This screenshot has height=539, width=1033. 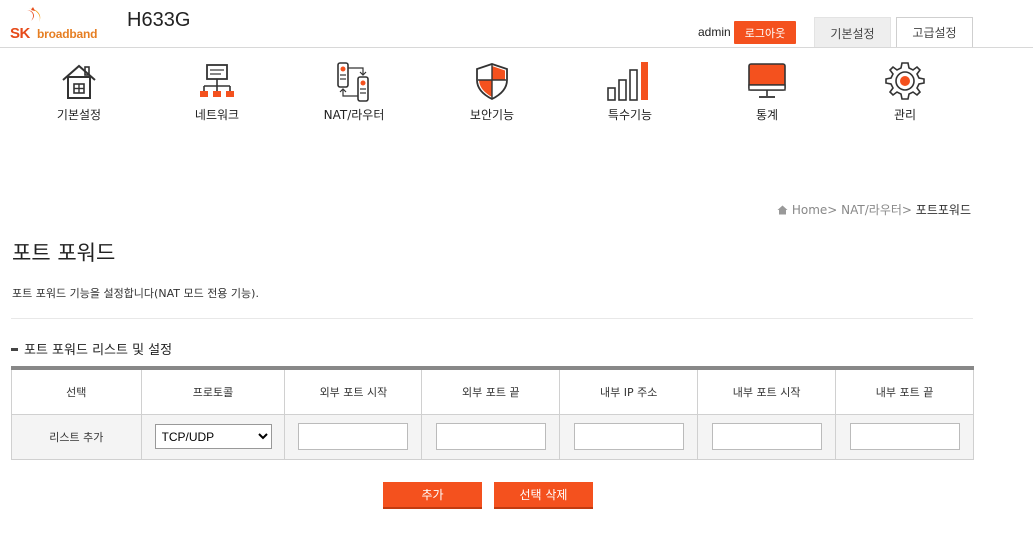 I want to click on home-small-icon, so click(x=782, y=210).